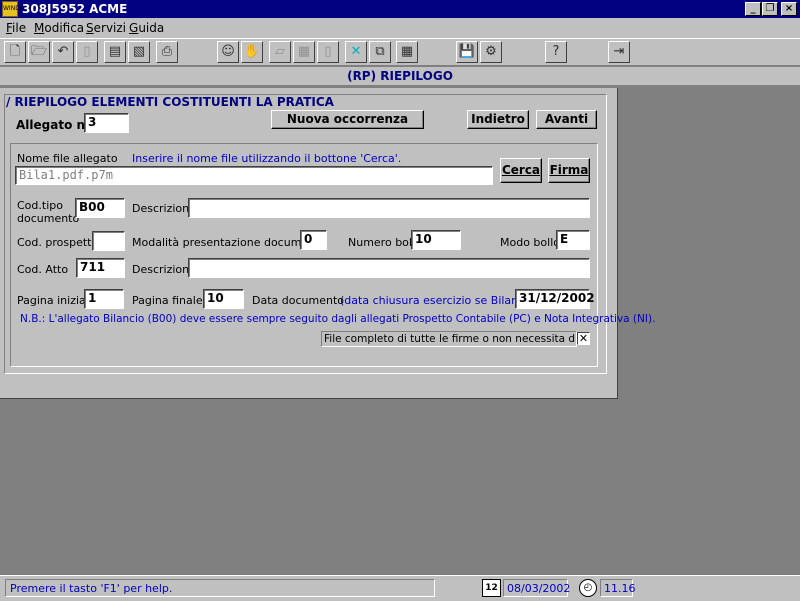 This screenshot has width=800, height=601. I want to click on modalita-field: 0, so click(313, 240).